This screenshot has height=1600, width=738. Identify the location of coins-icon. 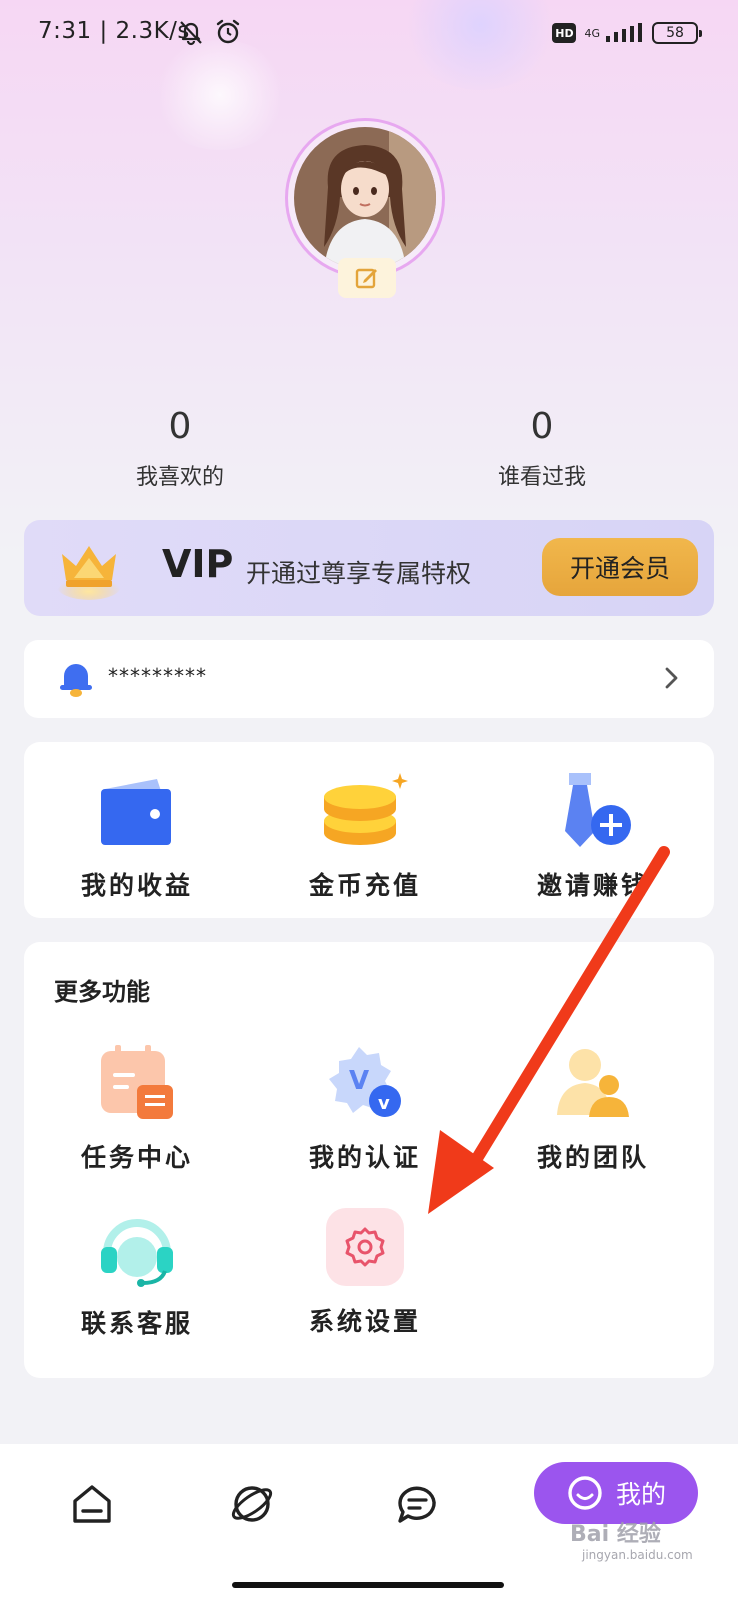
(366, 809).